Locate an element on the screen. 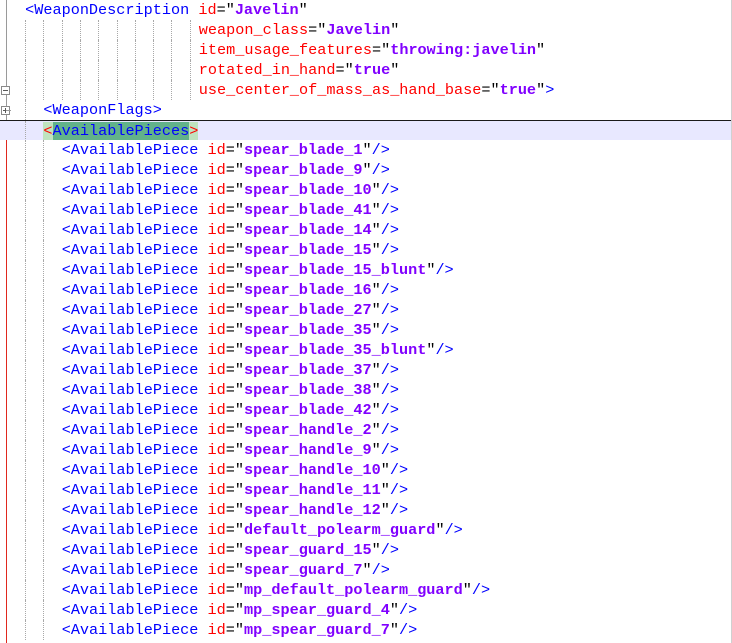 This screenshot has height=643, width=732. weapon-flags-line: <WeaponFlags> is located at coordinates (366, 110).